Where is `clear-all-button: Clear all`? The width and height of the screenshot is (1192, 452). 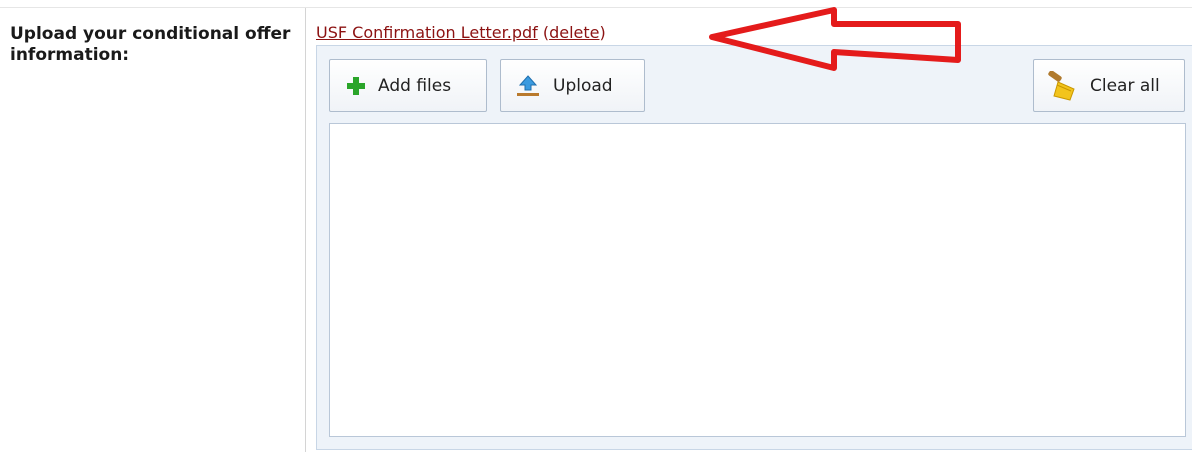
clear-all-button: Clear all is located at coordinates (1109, 85).